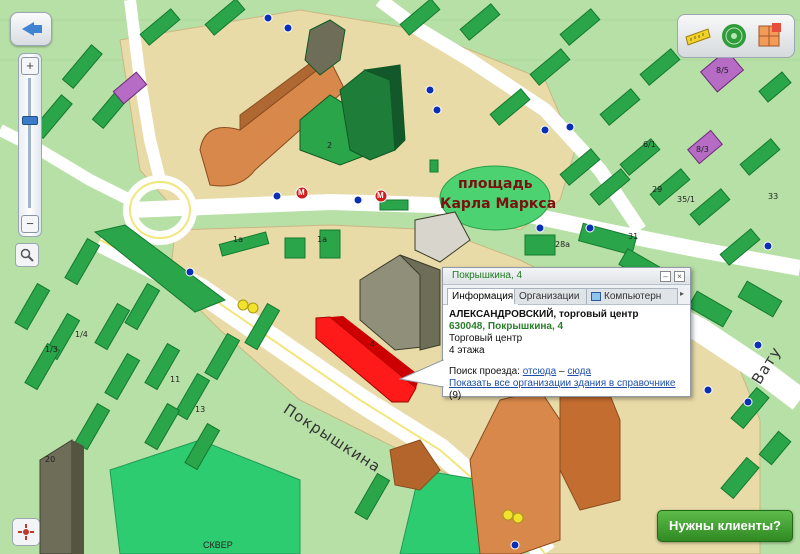  Describe the element at coordinates (467, 350) in the screenshot. I see `org-floors: 4 этажа` at that location.